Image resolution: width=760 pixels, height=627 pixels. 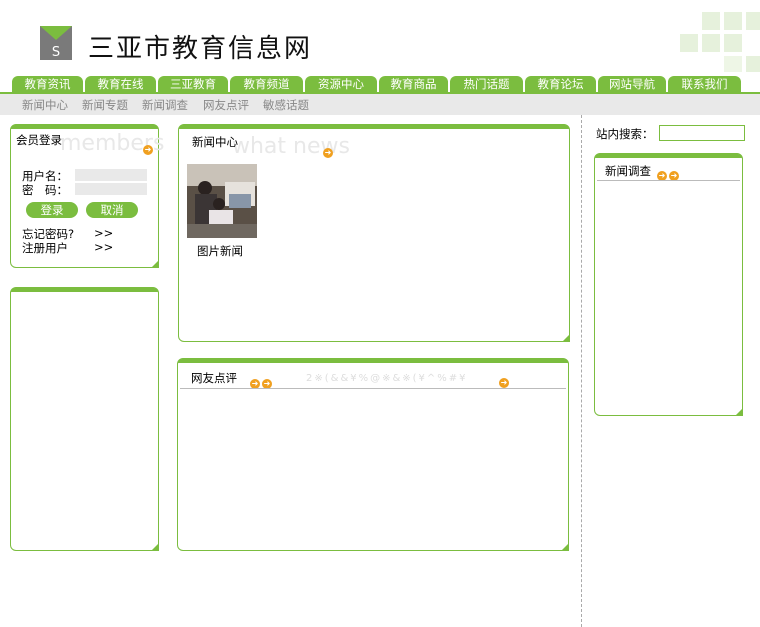 I want to click on news-photo, so click(x=222, y=201).